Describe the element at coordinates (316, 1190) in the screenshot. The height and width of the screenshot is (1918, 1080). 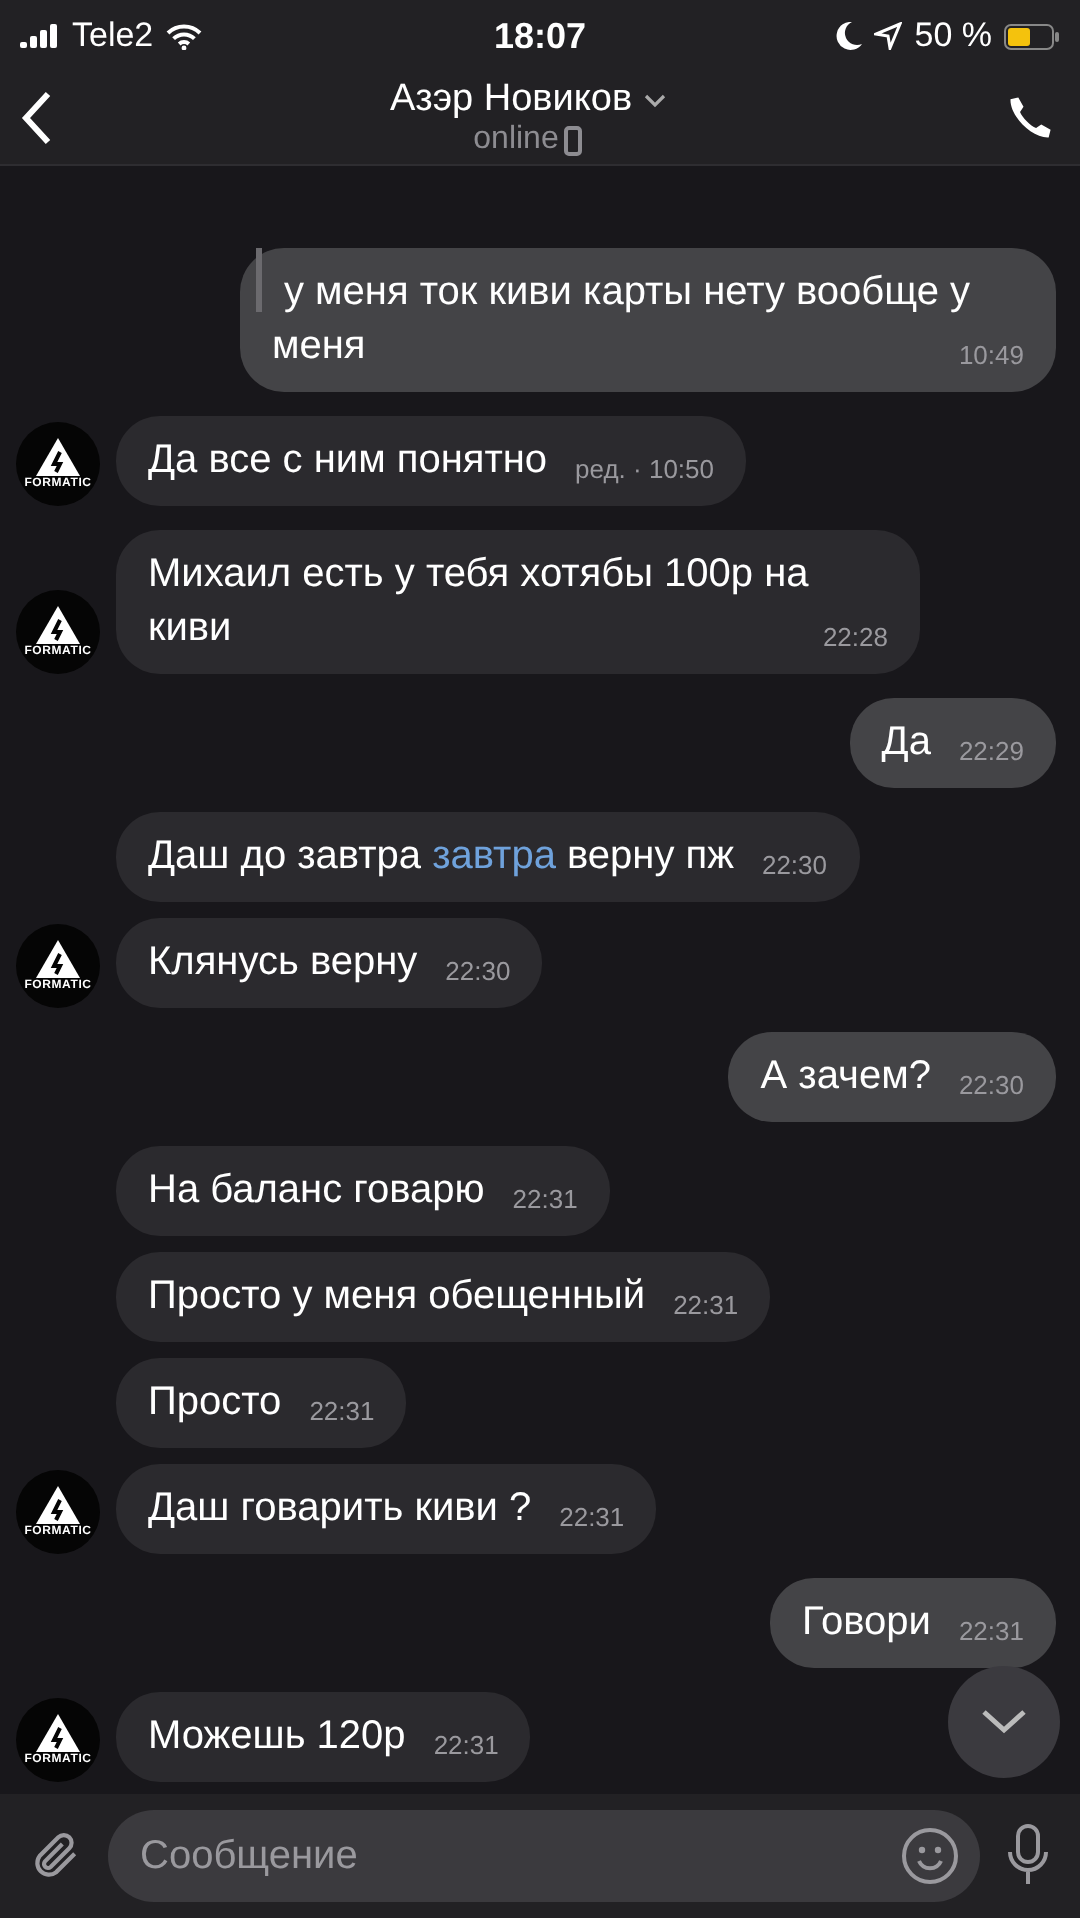
I see `message-text: На баланс говарю` at that location.